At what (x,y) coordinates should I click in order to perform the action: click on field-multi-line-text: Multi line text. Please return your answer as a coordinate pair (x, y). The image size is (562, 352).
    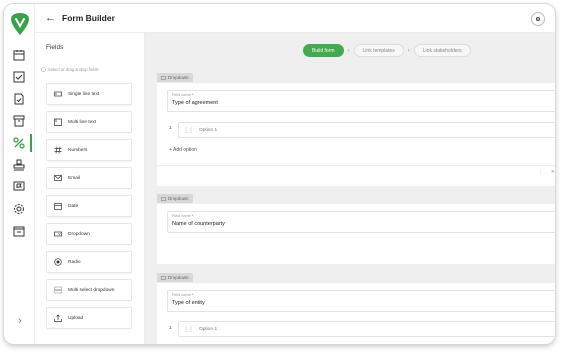
    Looking at the image, I should click on (89, 122).